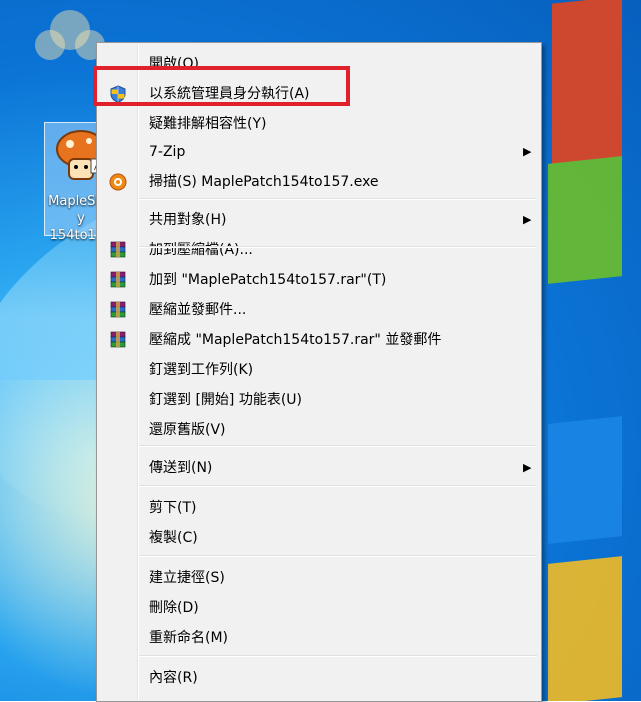 The width and height of the screenshot is (641, 702). Describe the element at coordinates (319, 578) in the screenshot. I see `menu-item-16: 建立捷徑(S)` at that location.